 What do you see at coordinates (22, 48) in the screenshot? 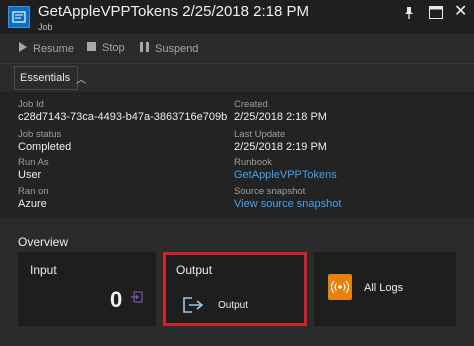
I see `play-icon` at bounding box center [22, 48].